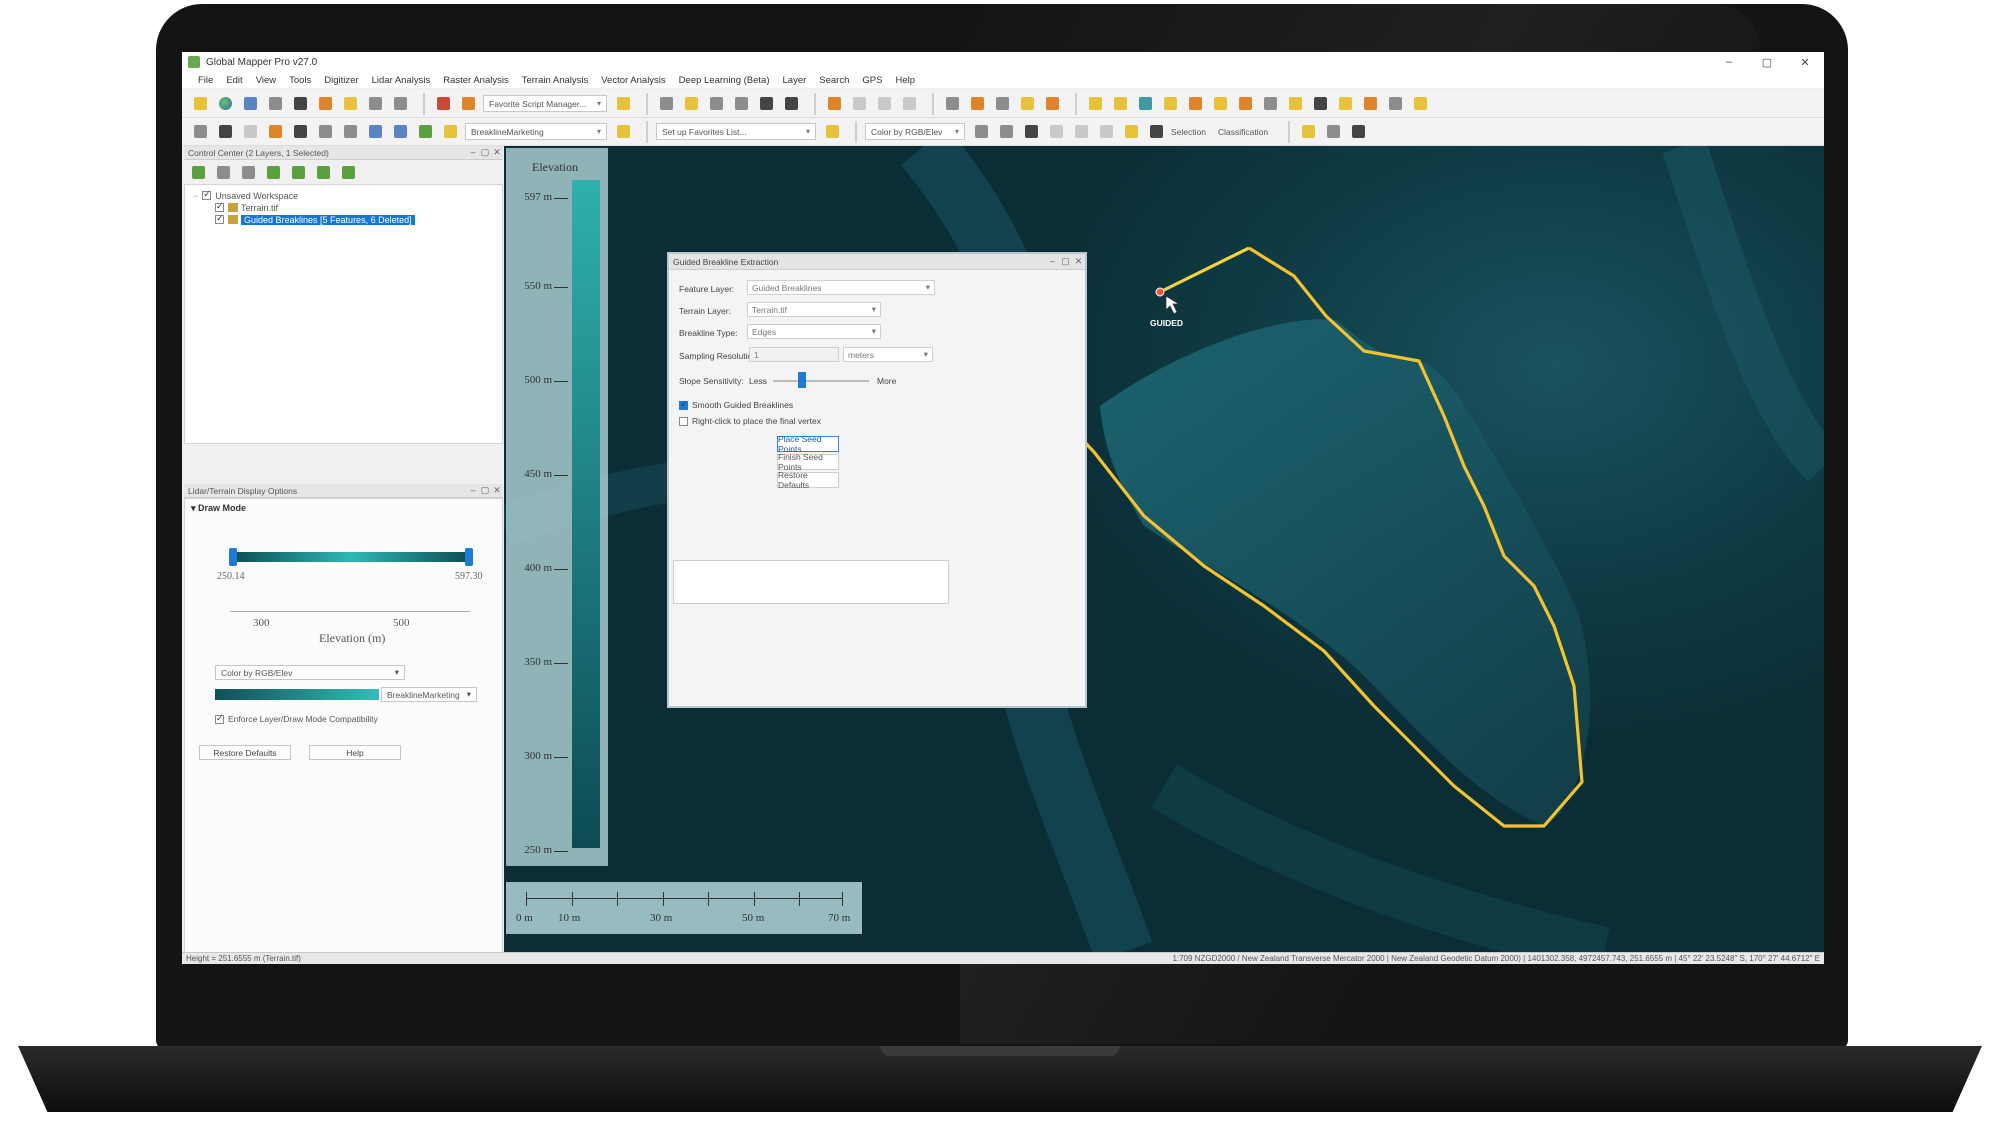 This screenshot has height=1140, width=2000. I want to click on sampling-unit-combo: meters ▾, so click(888, 354).